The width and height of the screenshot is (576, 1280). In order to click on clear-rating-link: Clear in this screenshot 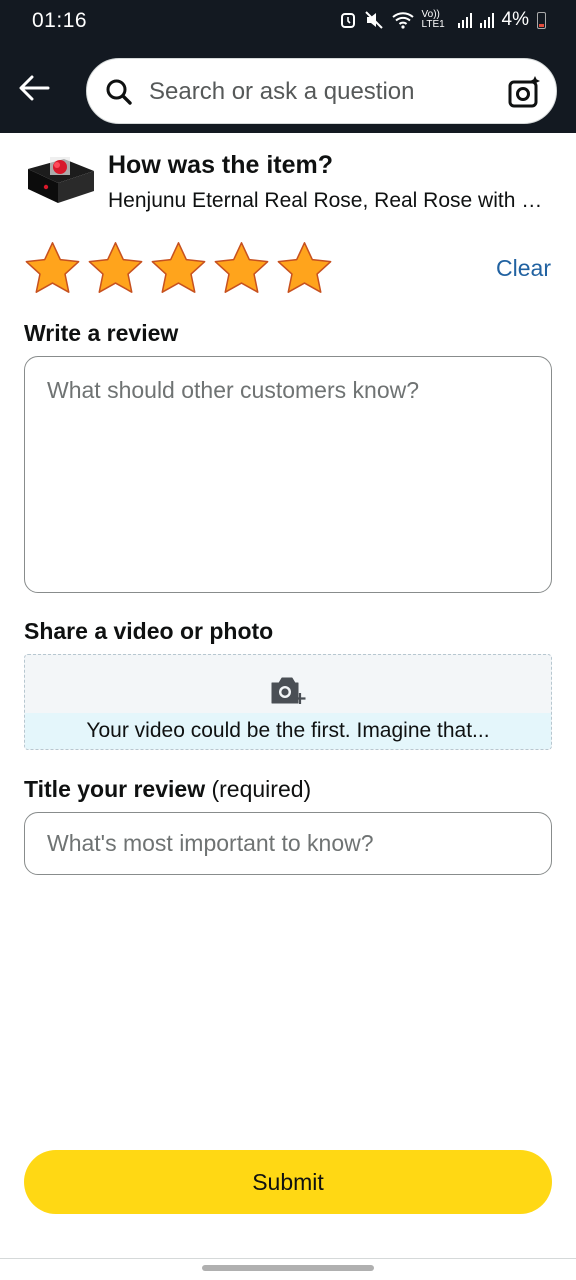, I will do `click(523, 268)`.